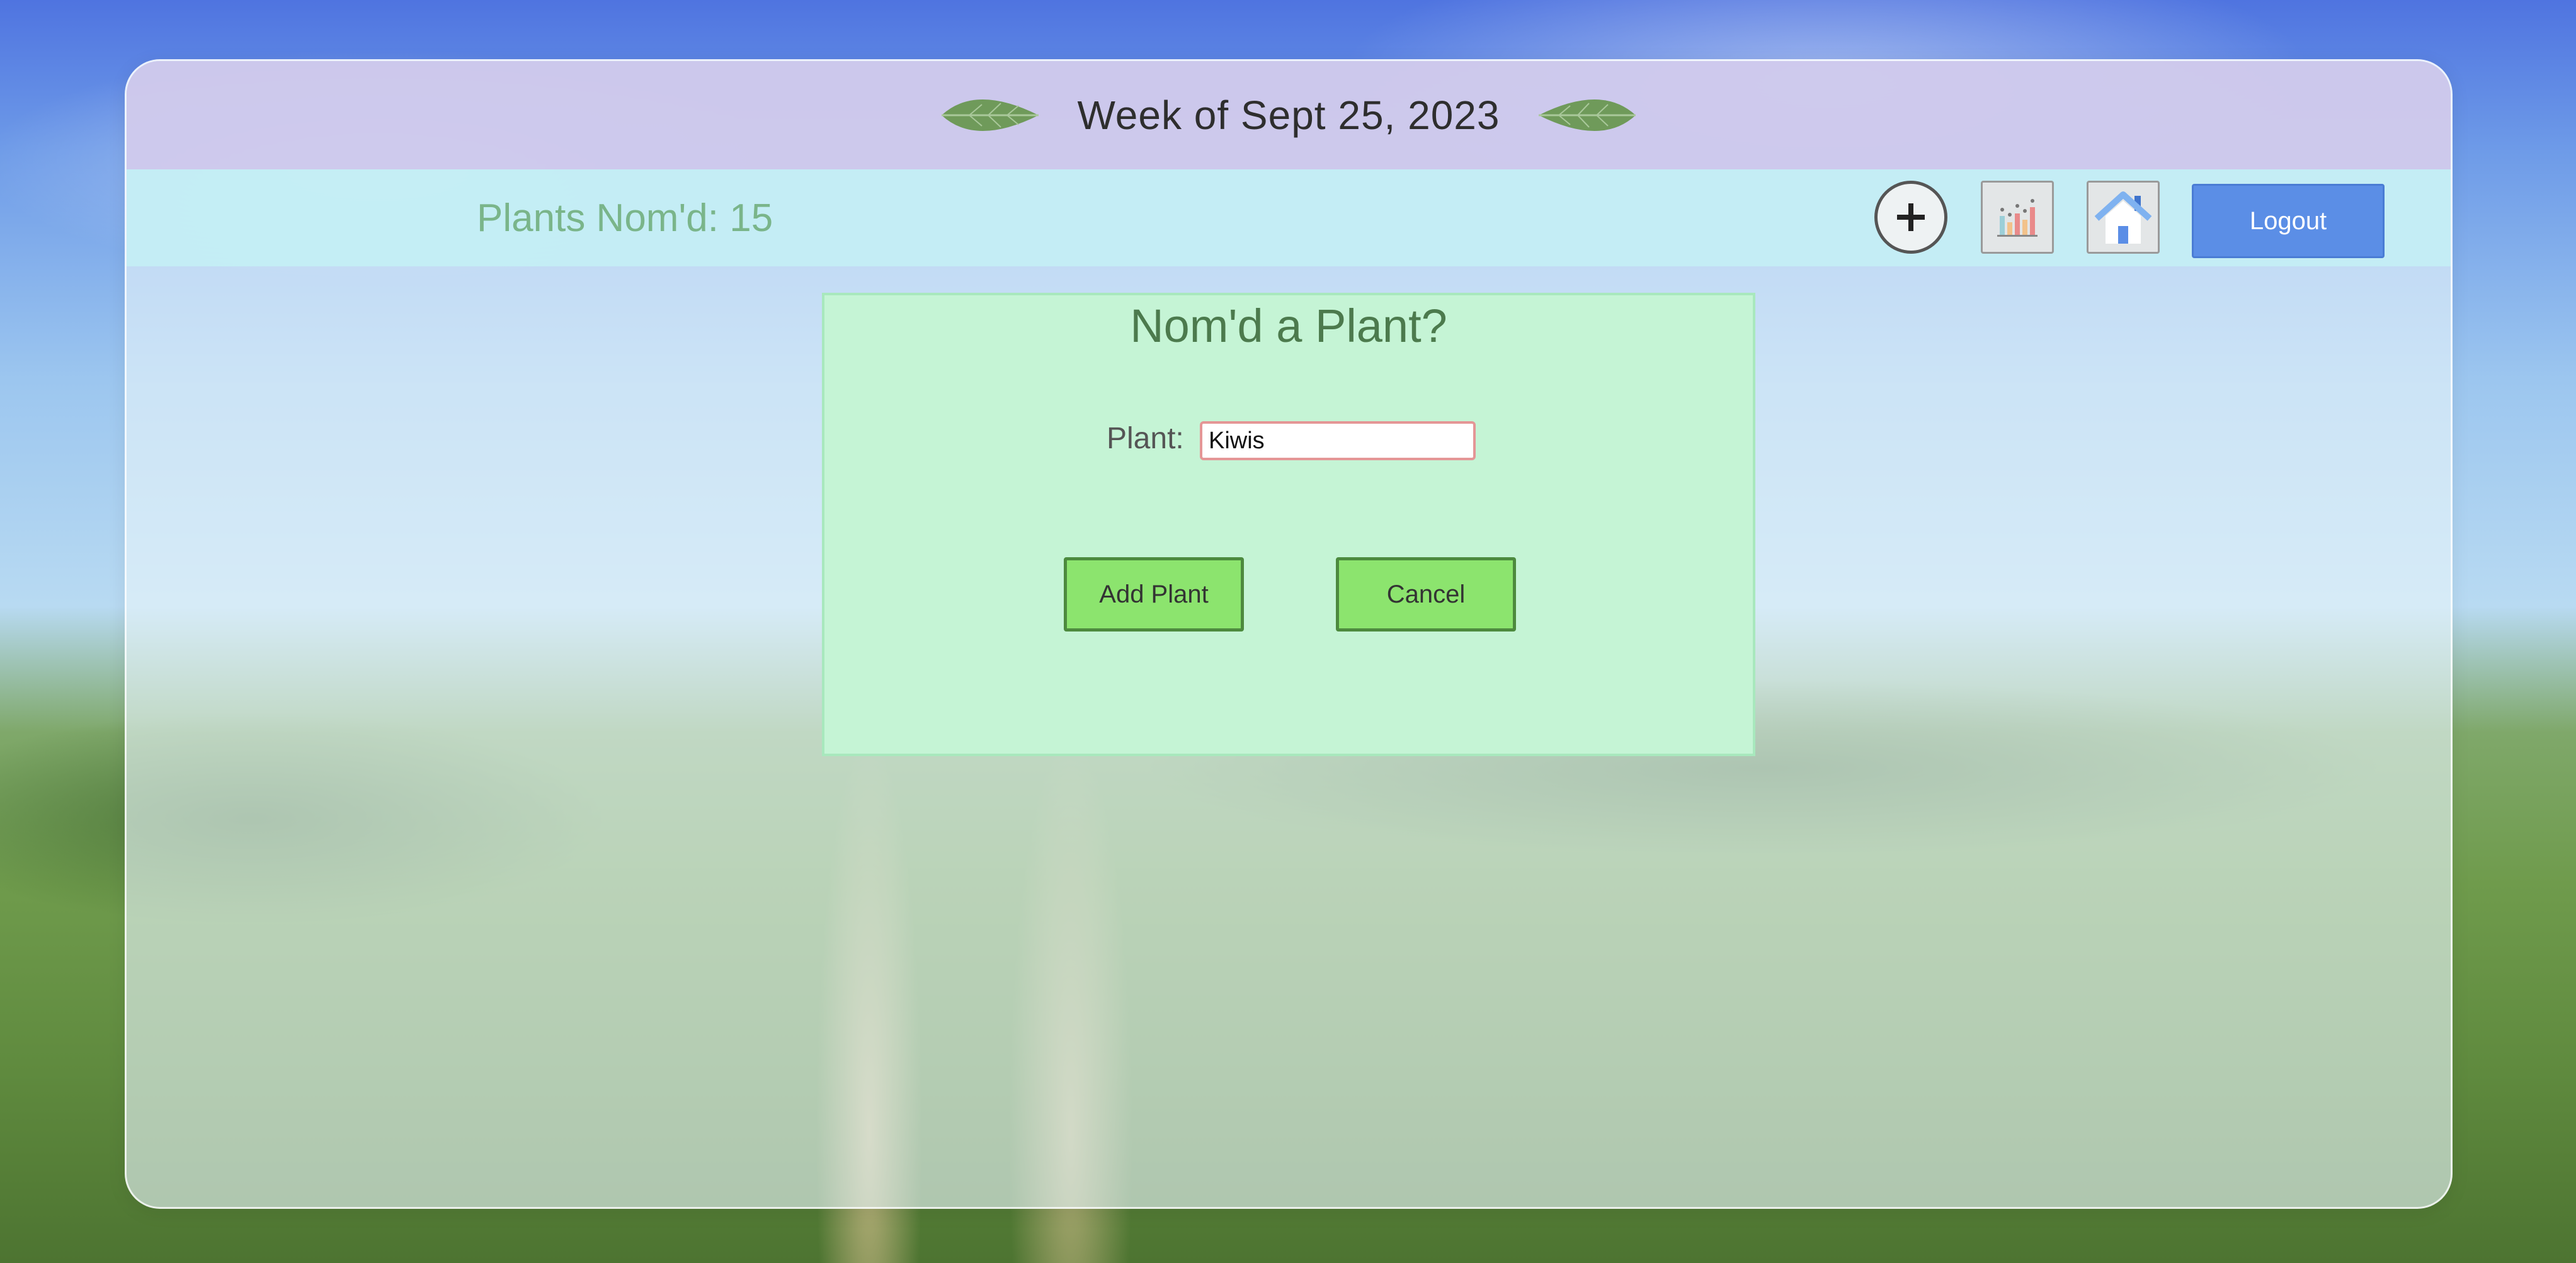  I want to click on plant-input, so click(1338, 441).